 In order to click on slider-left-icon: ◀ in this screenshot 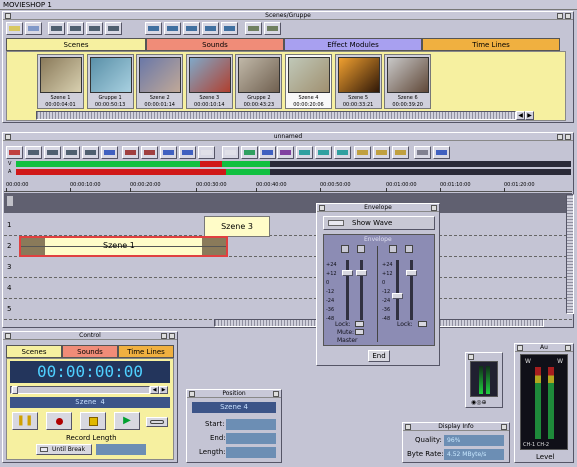, I will do `click(154, 390)`.